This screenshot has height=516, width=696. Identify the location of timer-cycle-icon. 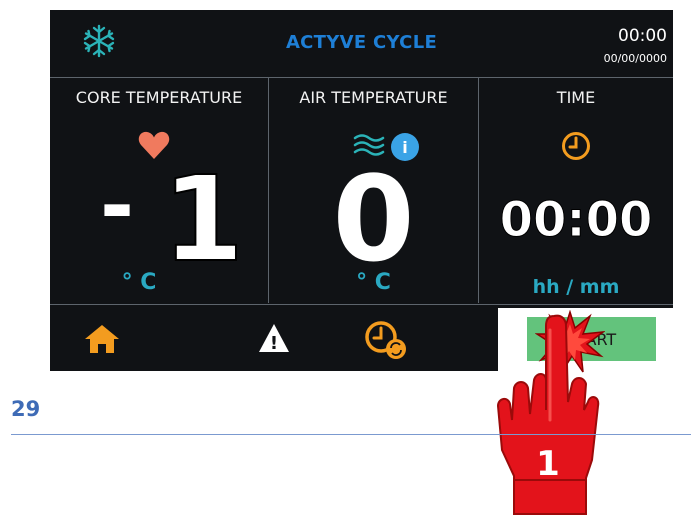
(386, 340).